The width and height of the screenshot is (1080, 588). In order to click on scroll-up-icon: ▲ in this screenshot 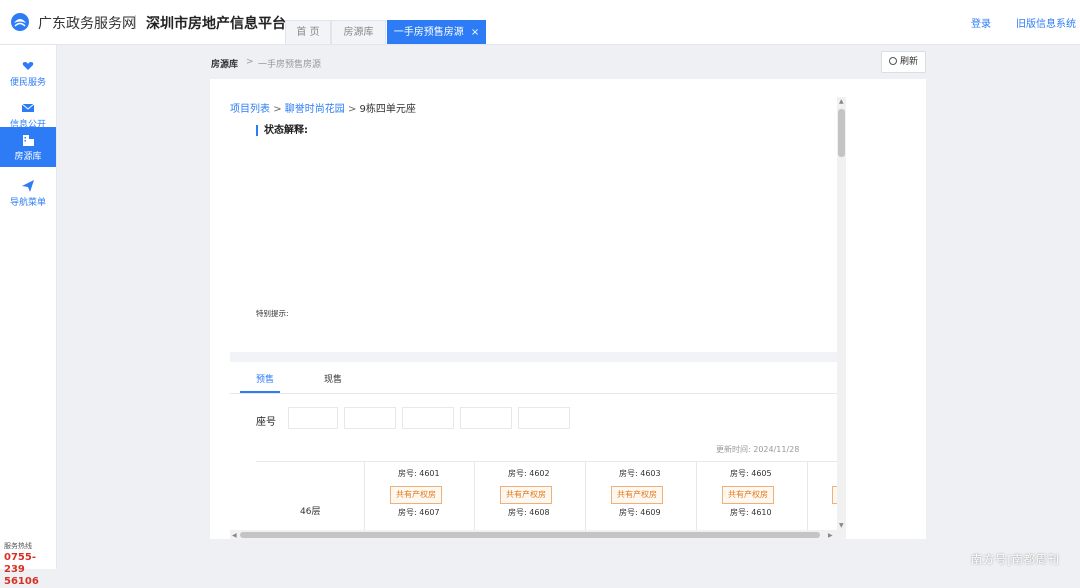, I will do `click(841, 101)`.